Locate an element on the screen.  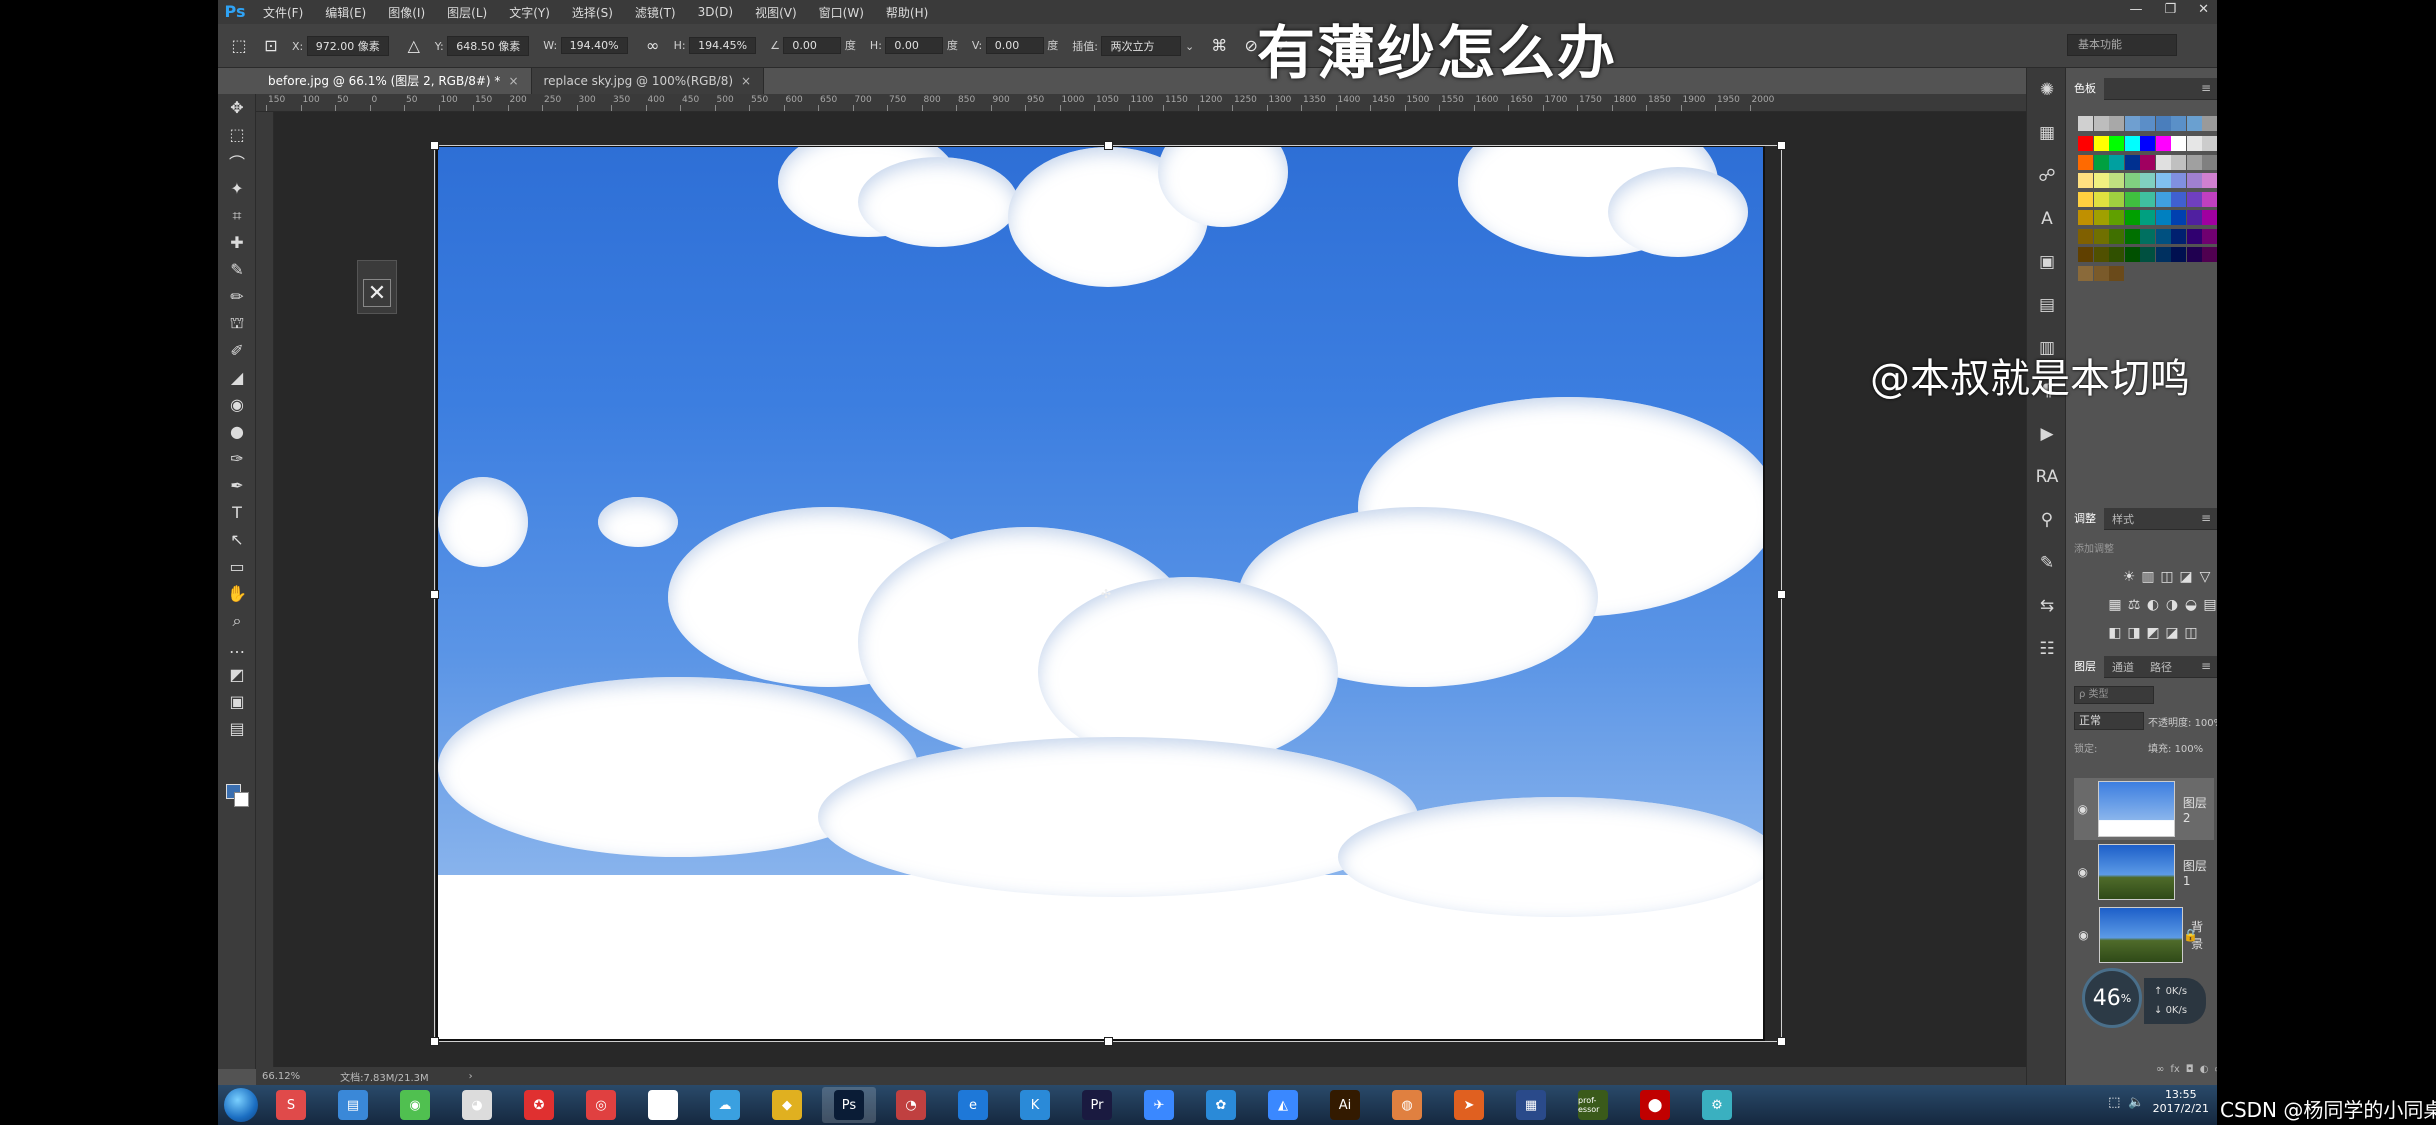
angle-field: ∠ 0.00 度 is located at coordinates (813, 45).